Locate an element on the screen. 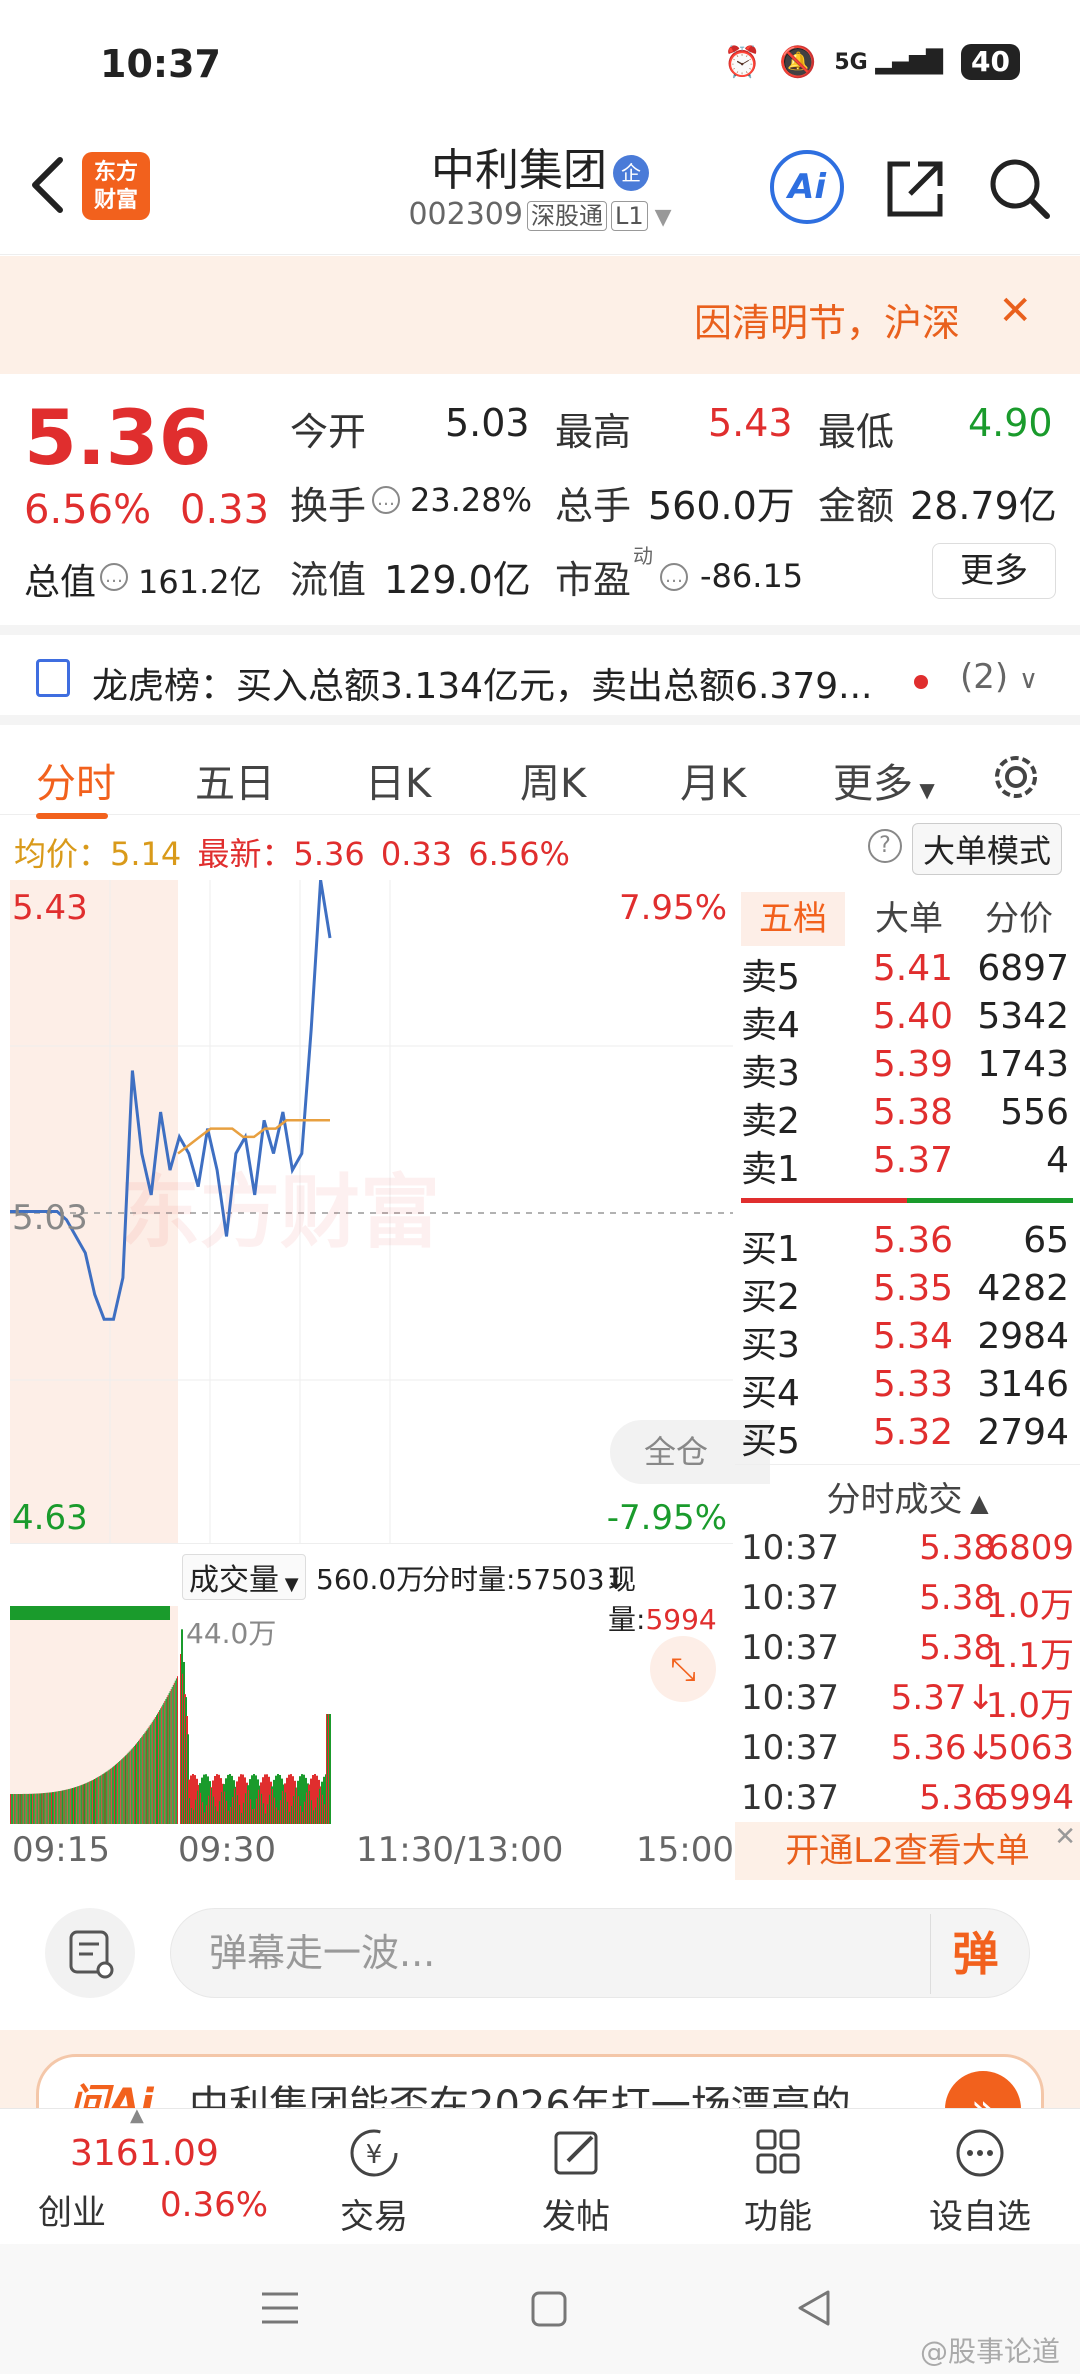  bid-row: 买1 5.36 65 is located at coordinates (905, 1245).